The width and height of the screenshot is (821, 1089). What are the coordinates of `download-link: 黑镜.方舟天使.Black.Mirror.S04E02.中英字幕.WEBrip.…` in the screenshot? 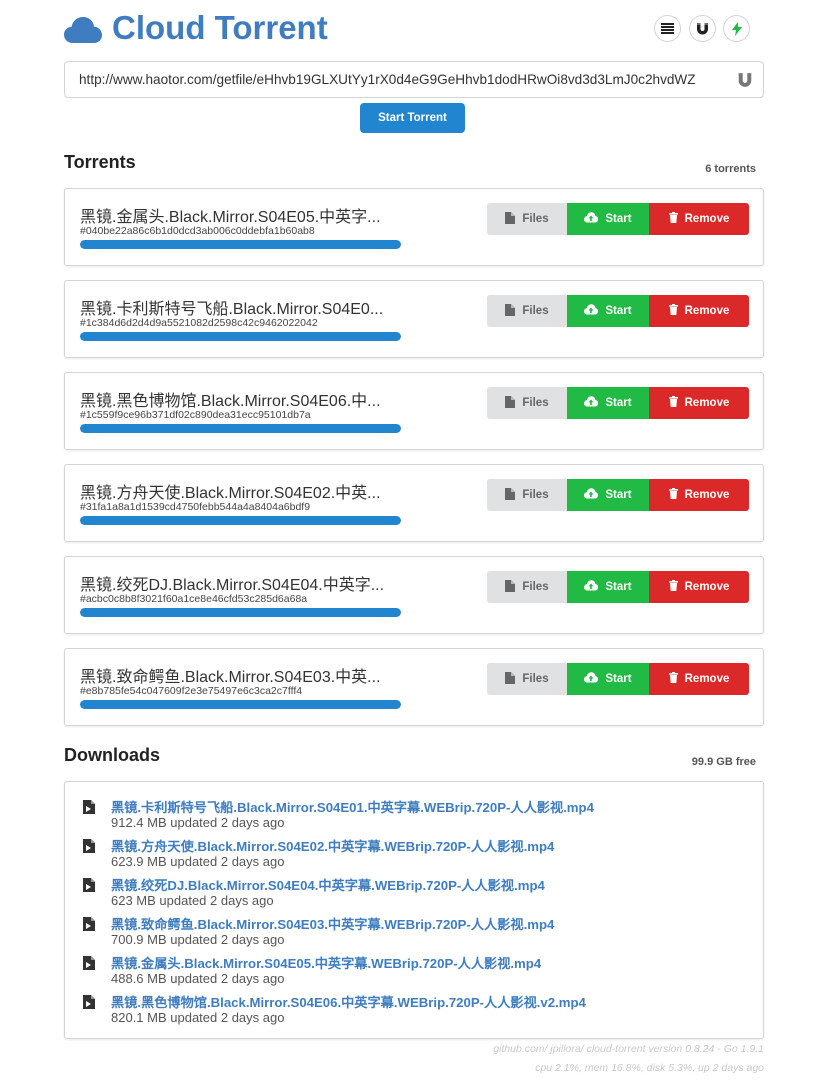 It's located at (332, 845).